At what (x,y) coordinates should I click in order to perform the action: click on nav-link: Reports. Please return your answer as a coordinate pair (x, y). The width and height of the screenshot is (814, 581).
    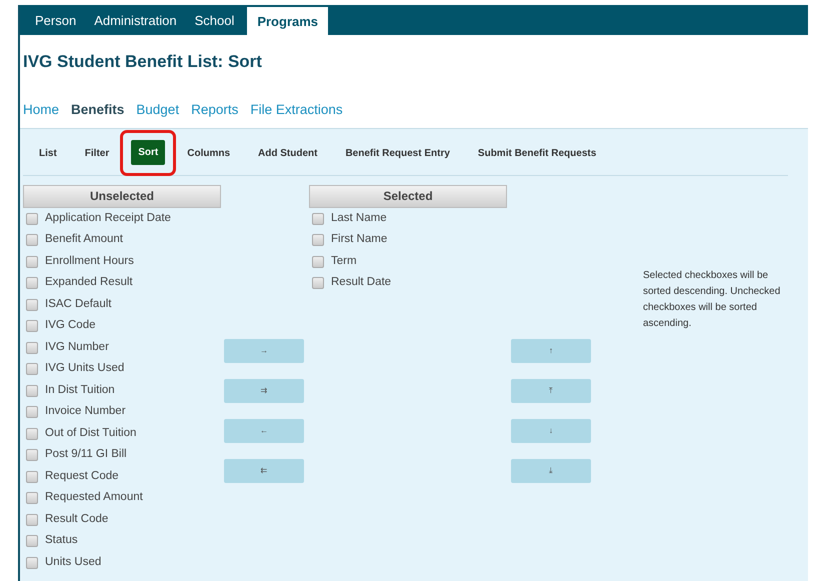
    Looking at the image, I should click on (214, 110).